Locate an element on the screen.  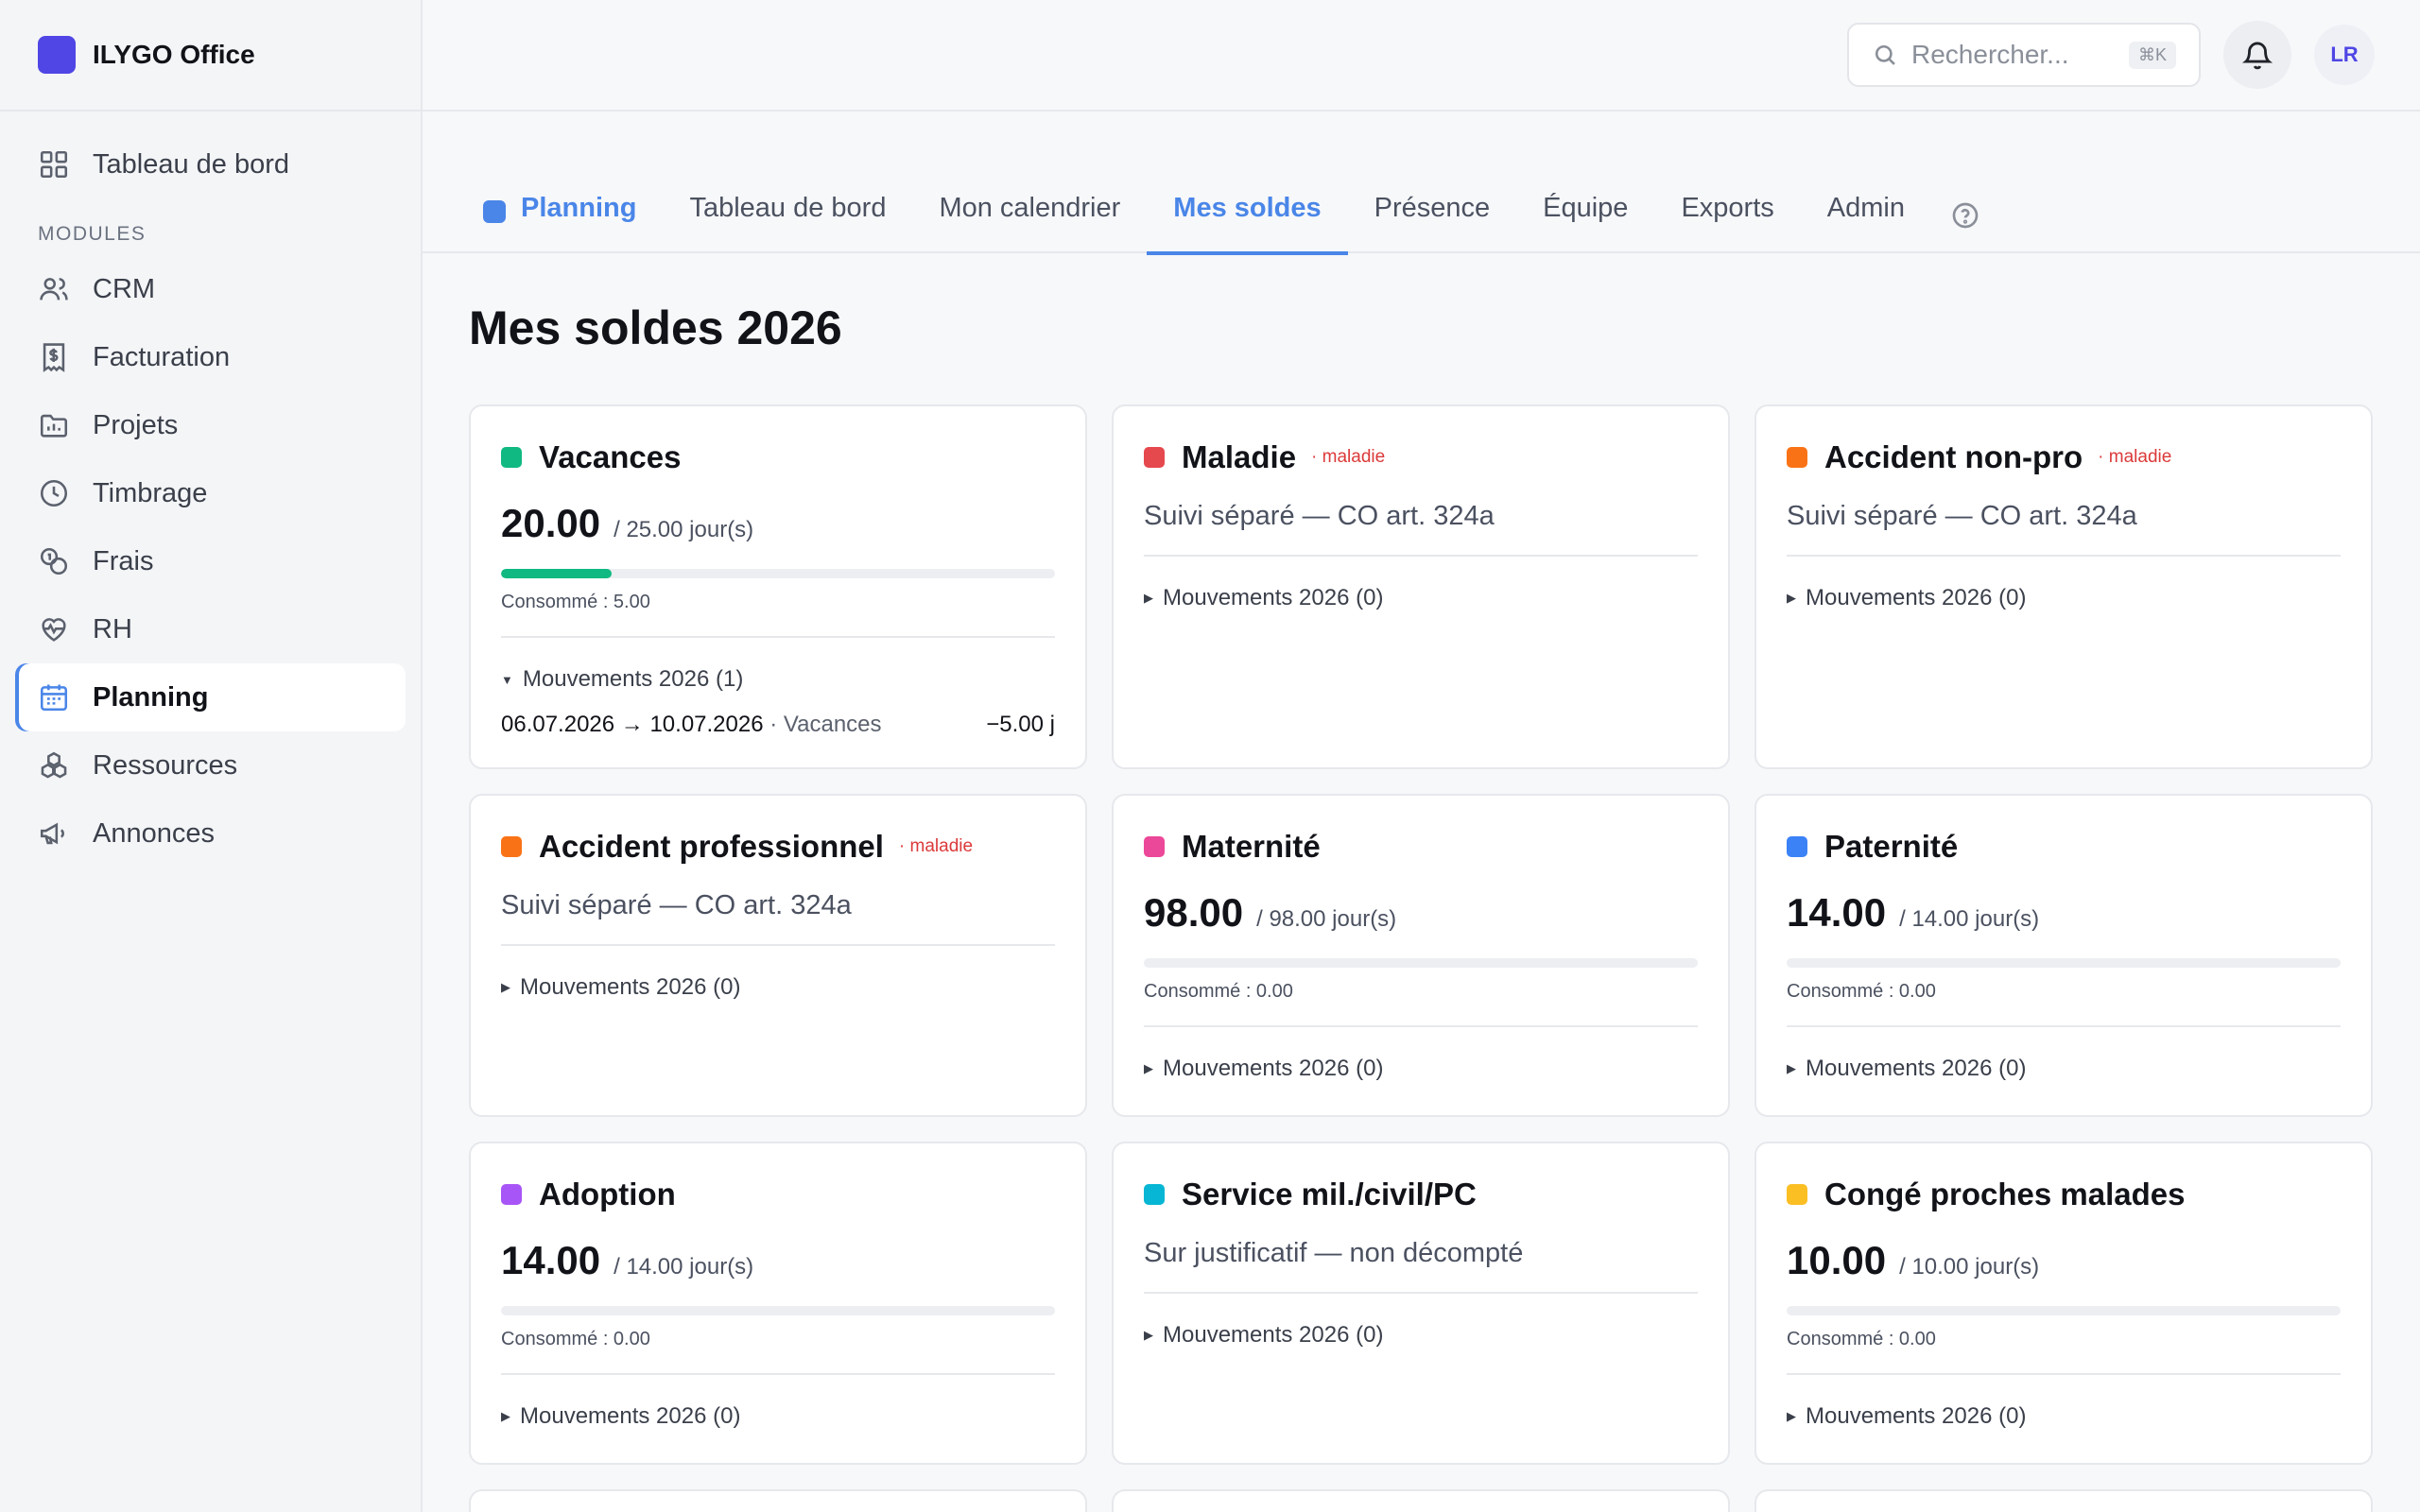
card-title: Service mil./civil/PC is located at coordinates (1329, 1194).